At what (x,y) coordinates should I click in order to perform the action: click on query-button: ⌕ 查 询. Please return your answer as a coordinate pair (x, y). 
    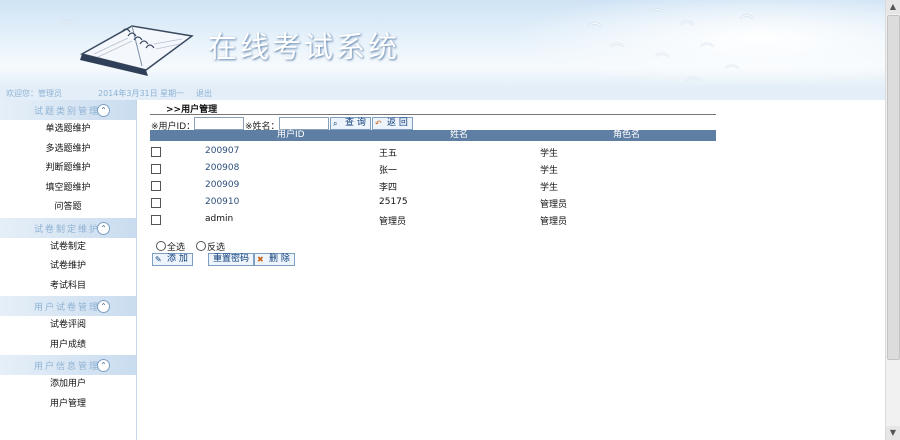
    Looking at the image, I should click on (350, 123).